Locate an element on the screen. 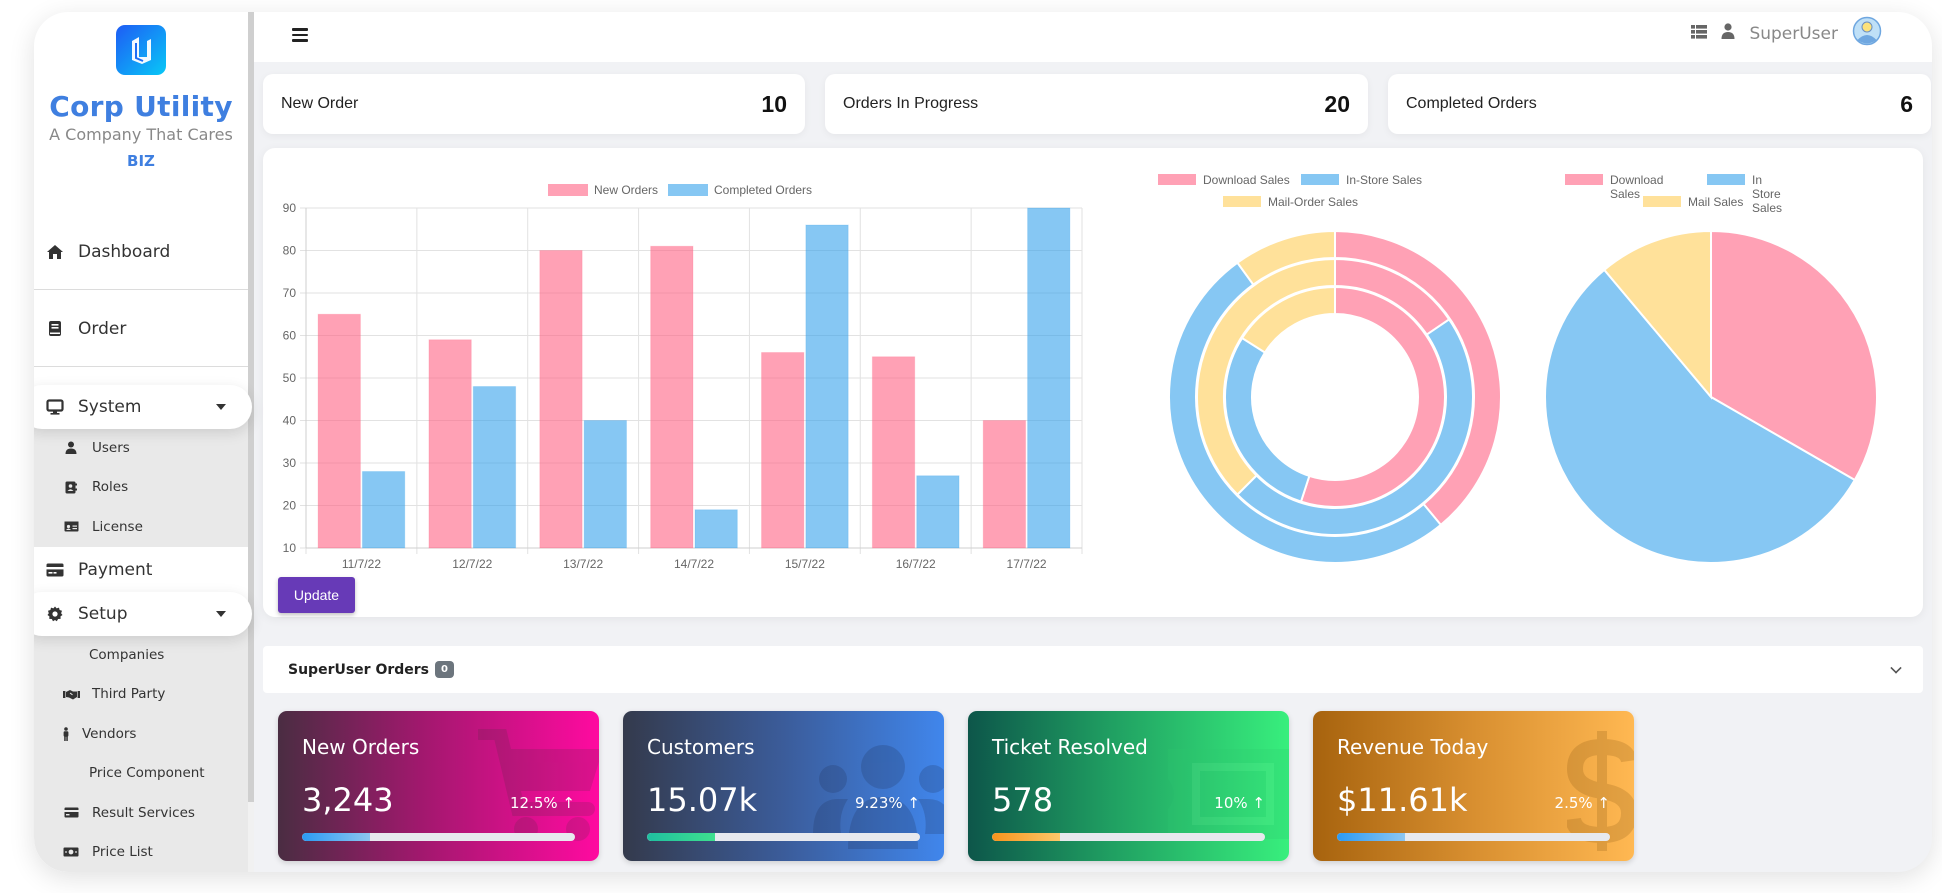 This screenshot has height=893, width=1942. address-book-icon is located at coordinates (71, 487).